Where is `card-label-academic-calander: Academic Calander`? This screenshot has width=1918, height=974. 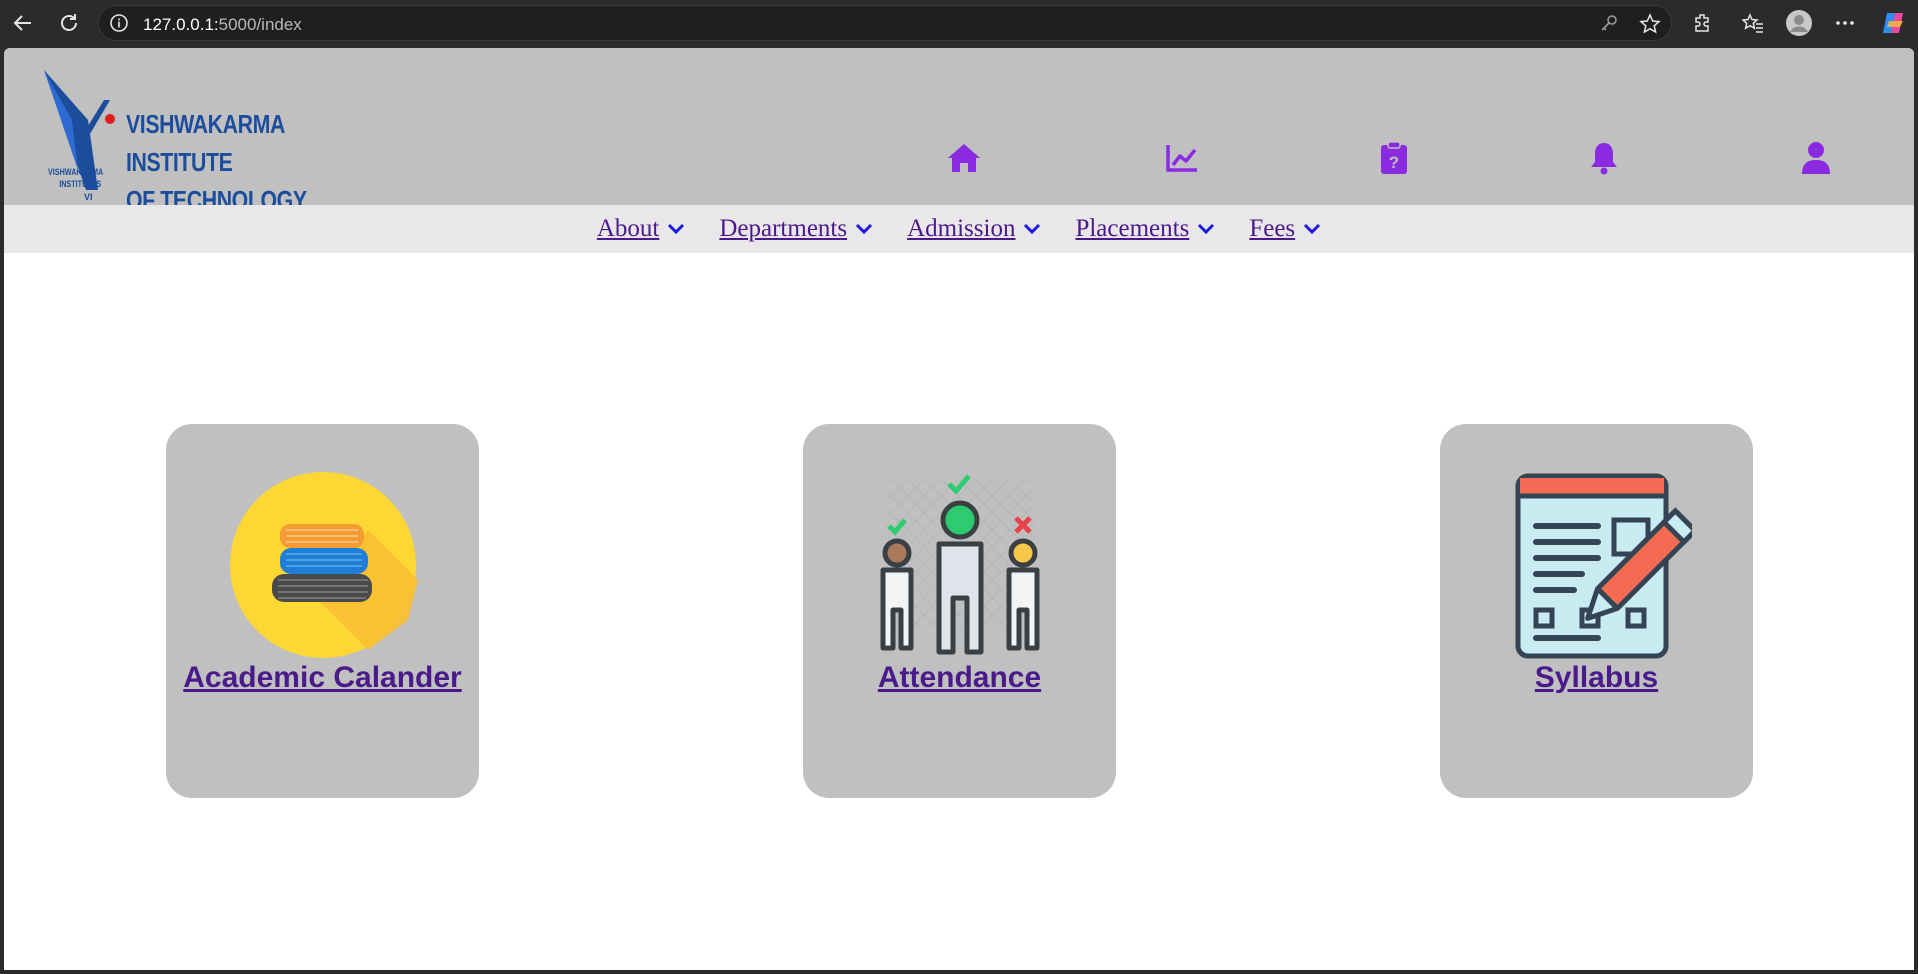
card-label-academic-calander: Academic Calander is located at coordinates (322, 678).